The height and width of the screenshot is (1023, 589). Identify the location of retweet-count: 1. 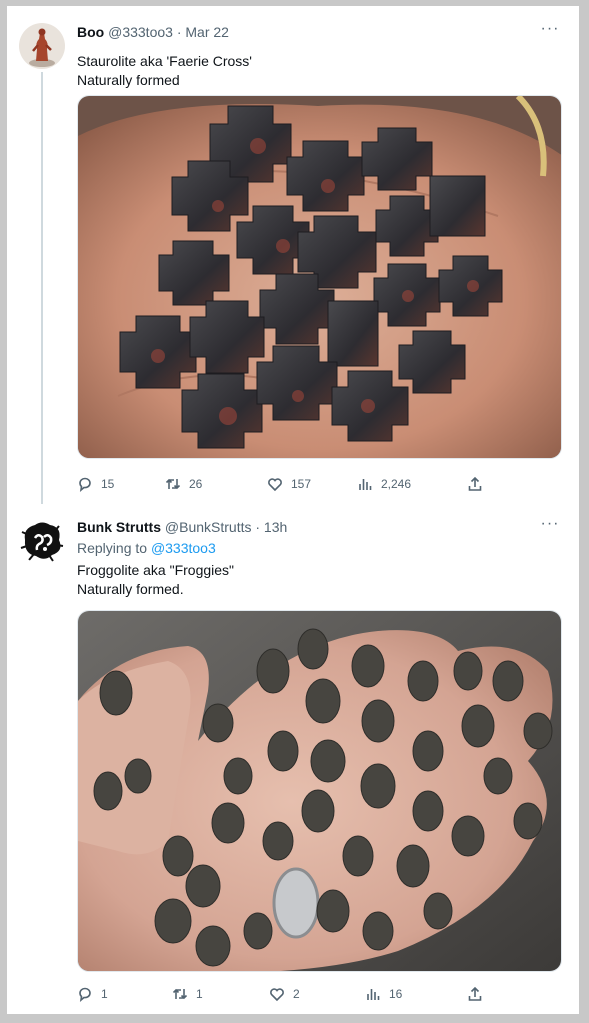
(199, 994).